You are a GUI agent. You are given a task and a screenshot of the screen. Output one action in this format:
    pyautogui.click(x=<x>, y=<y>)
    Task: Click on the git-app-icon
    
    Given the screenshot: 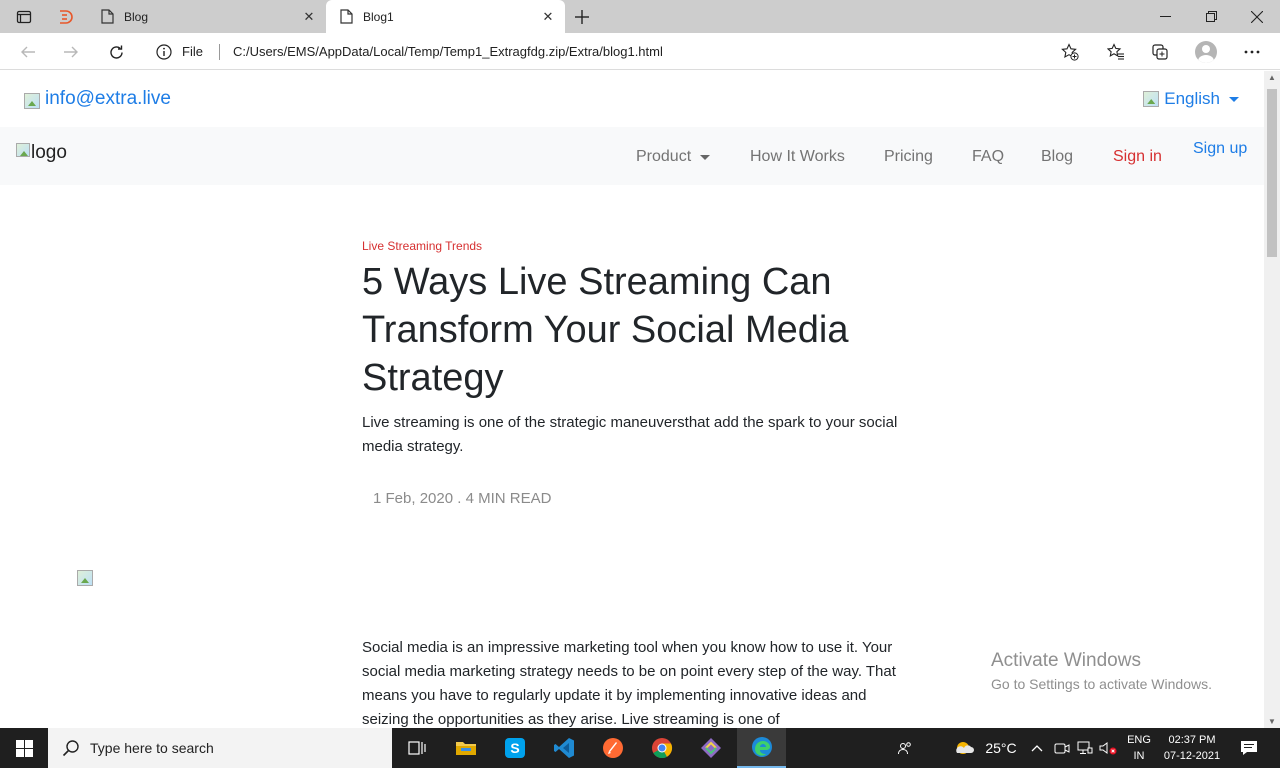 What is the action you would take?
    pyautogui.click(x=710, y=748)
    